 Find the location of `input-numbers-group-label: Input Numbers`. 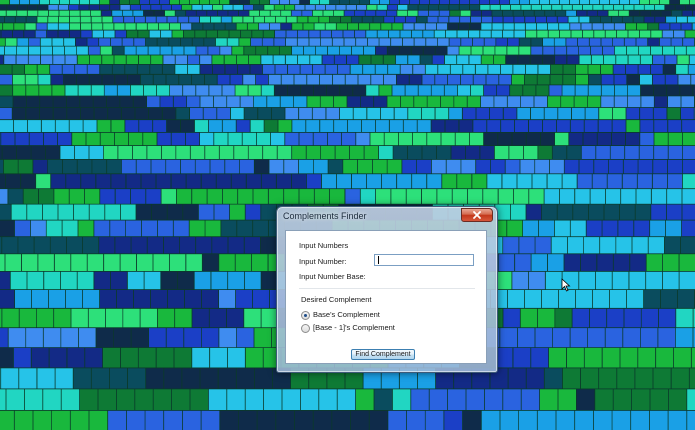

input-numbers-group-label: Input Numbers is located at coordinates (324, 245).